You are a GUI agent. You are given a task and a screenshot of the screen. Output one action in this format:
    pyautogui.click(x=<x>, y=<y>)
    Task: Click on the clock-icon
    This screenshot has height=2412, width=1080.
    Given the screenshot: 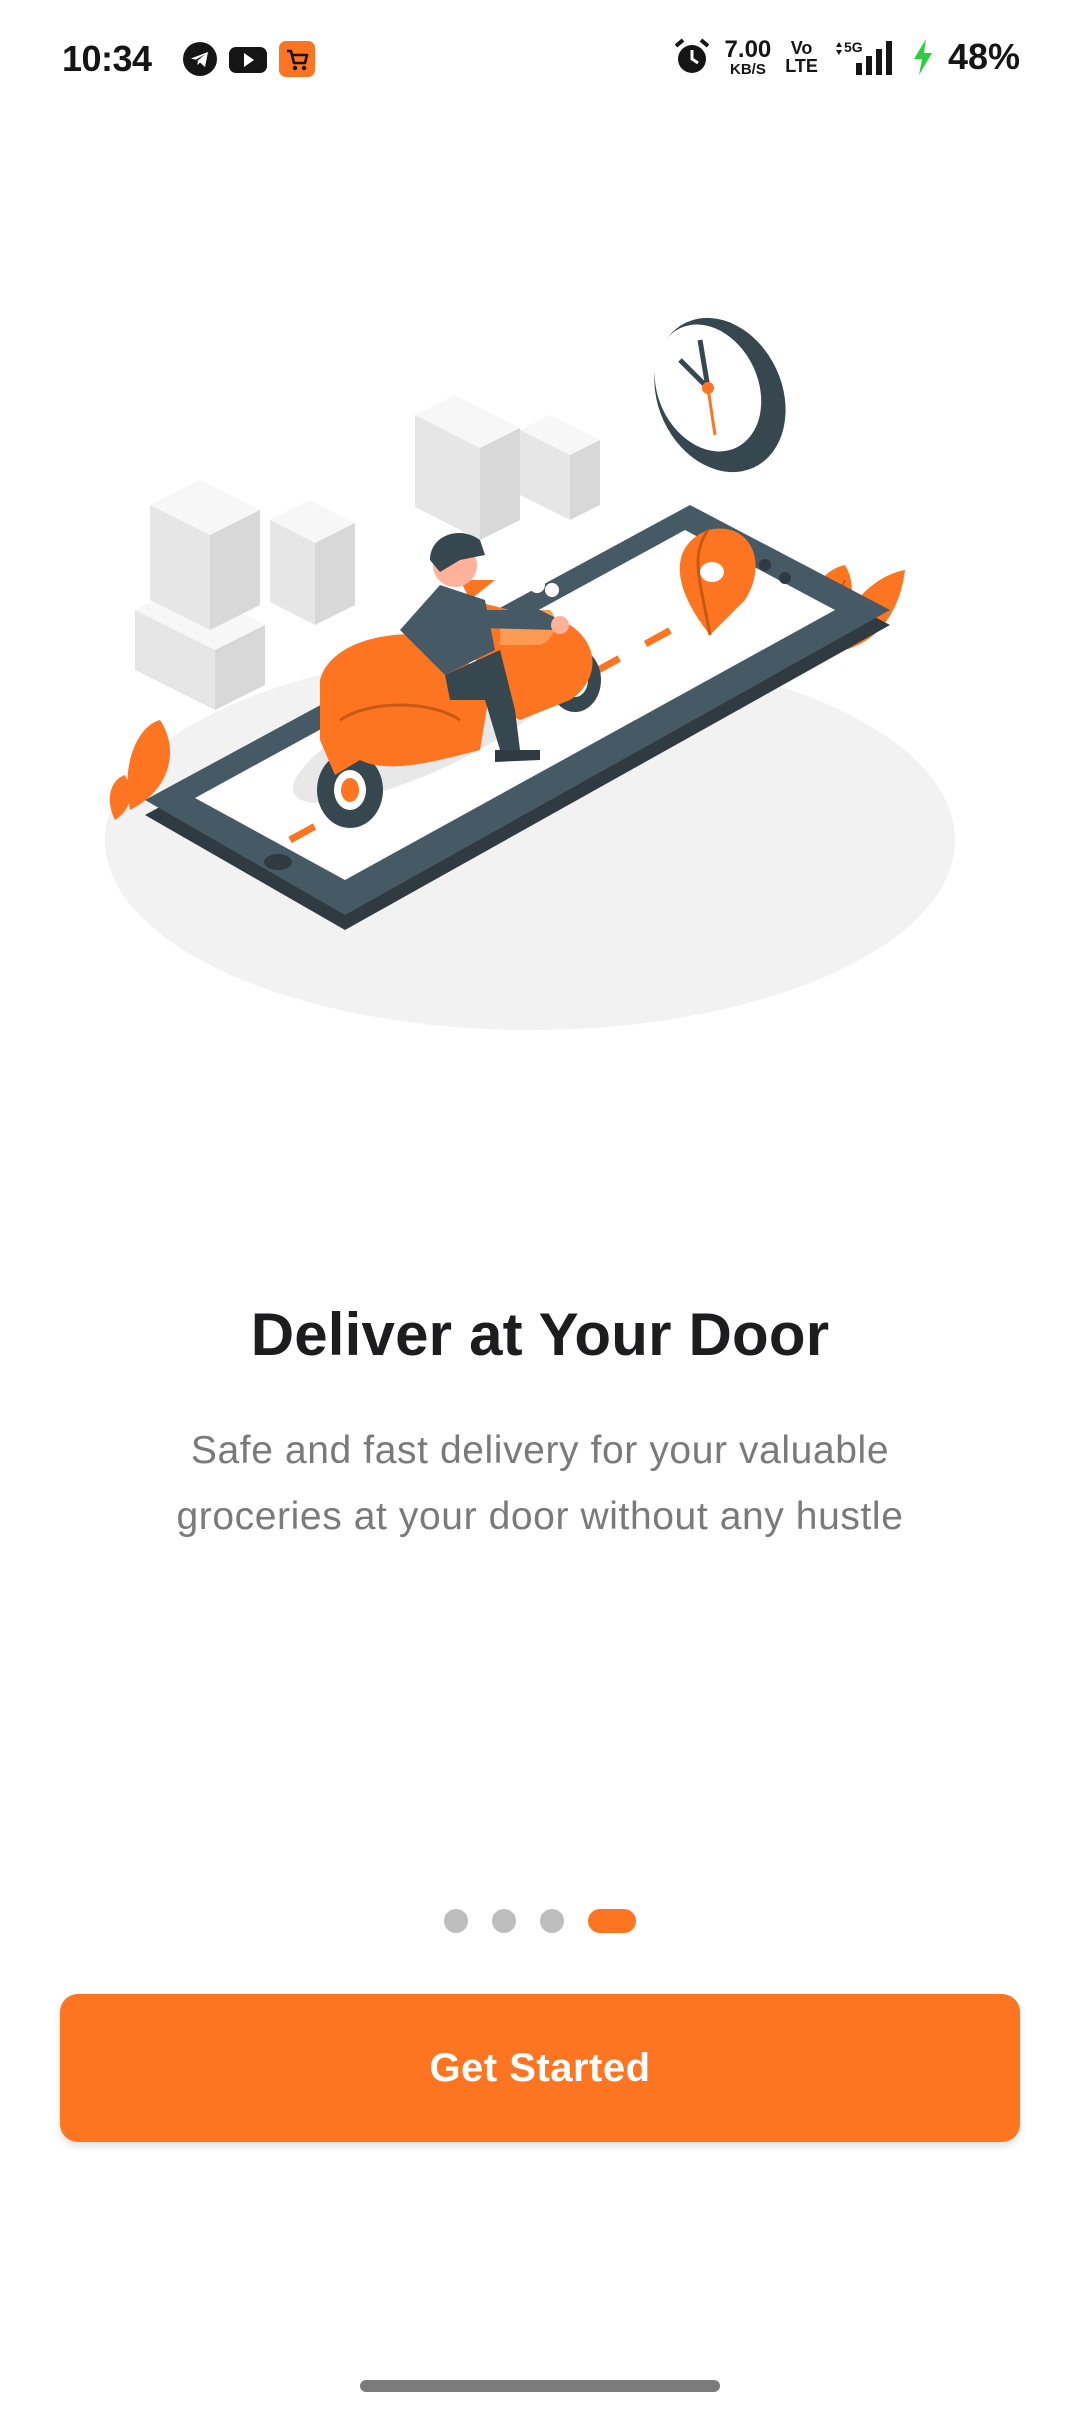 What is the action you would take?
    pyautogui.click(x=720, y=395)
    